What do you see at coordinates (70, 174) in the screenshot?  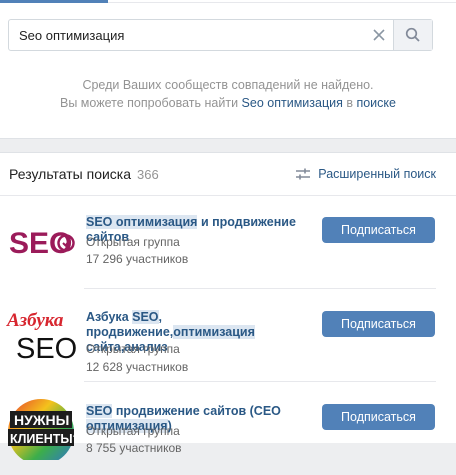 I see `results-title-text: Результаты поиска` at bounding box center [70, 174].